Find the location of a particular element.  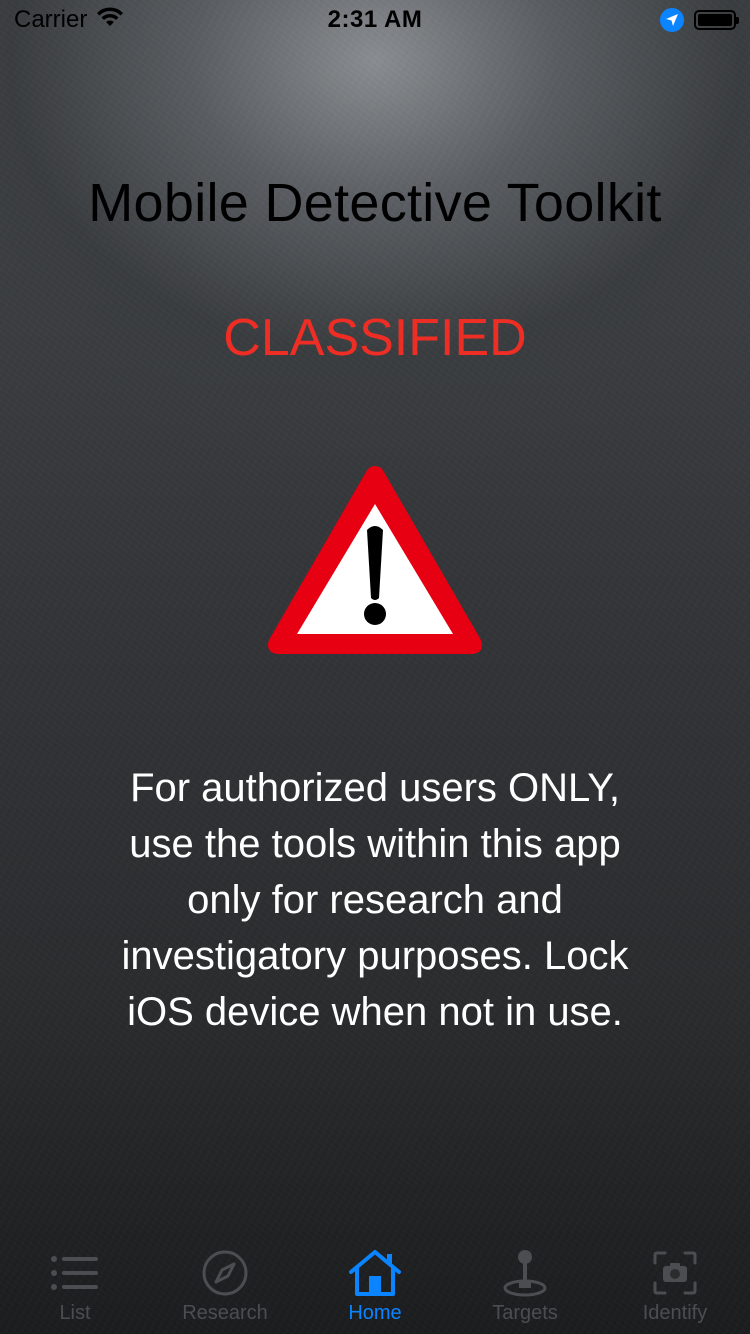

tab-home: Home is located at coordinates (375, 1285).